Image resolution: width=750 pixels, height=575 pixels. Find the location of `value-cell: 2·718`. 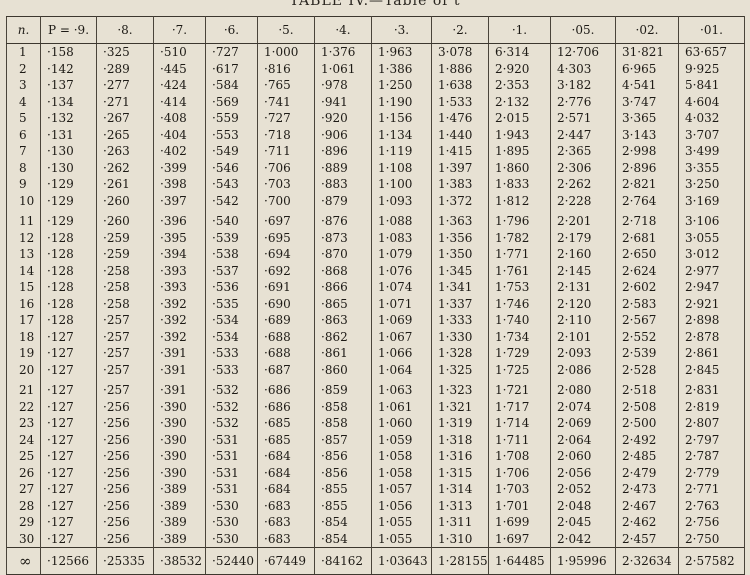

value-cell: 2·718 is located at coordinates (647, 219).